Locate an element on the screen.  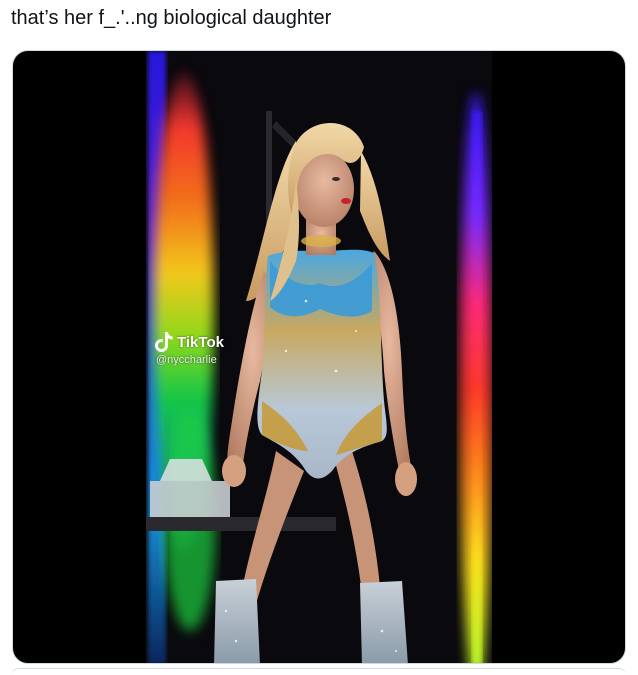
tiktok-handle: @nyccharlie is located at coordinates (186, 360).